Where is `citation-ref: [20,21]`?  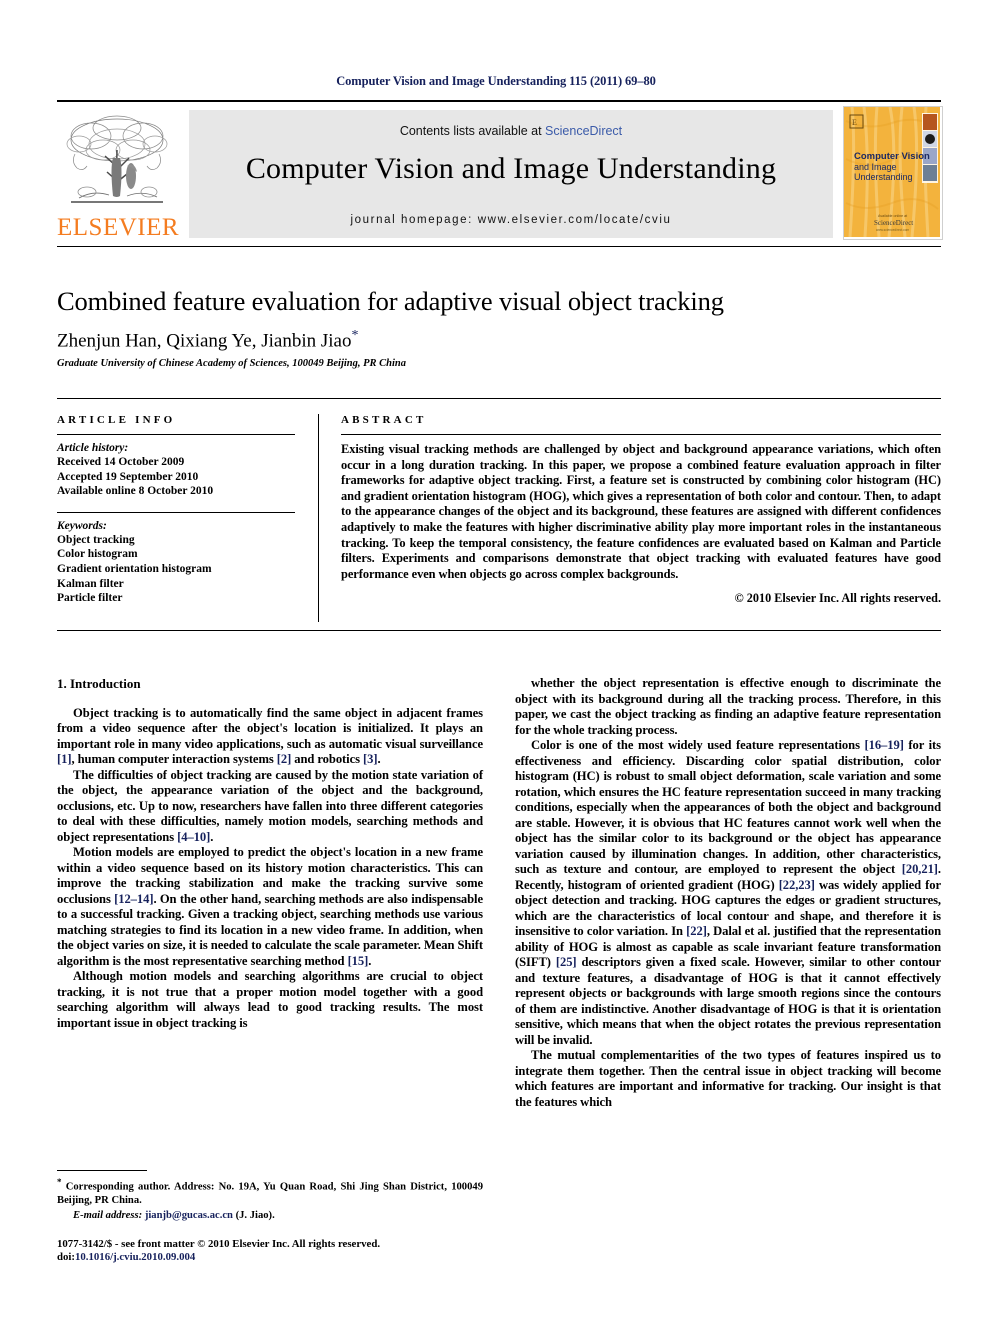 citation-ref: [20,21] is located at coordinates (920, 869).